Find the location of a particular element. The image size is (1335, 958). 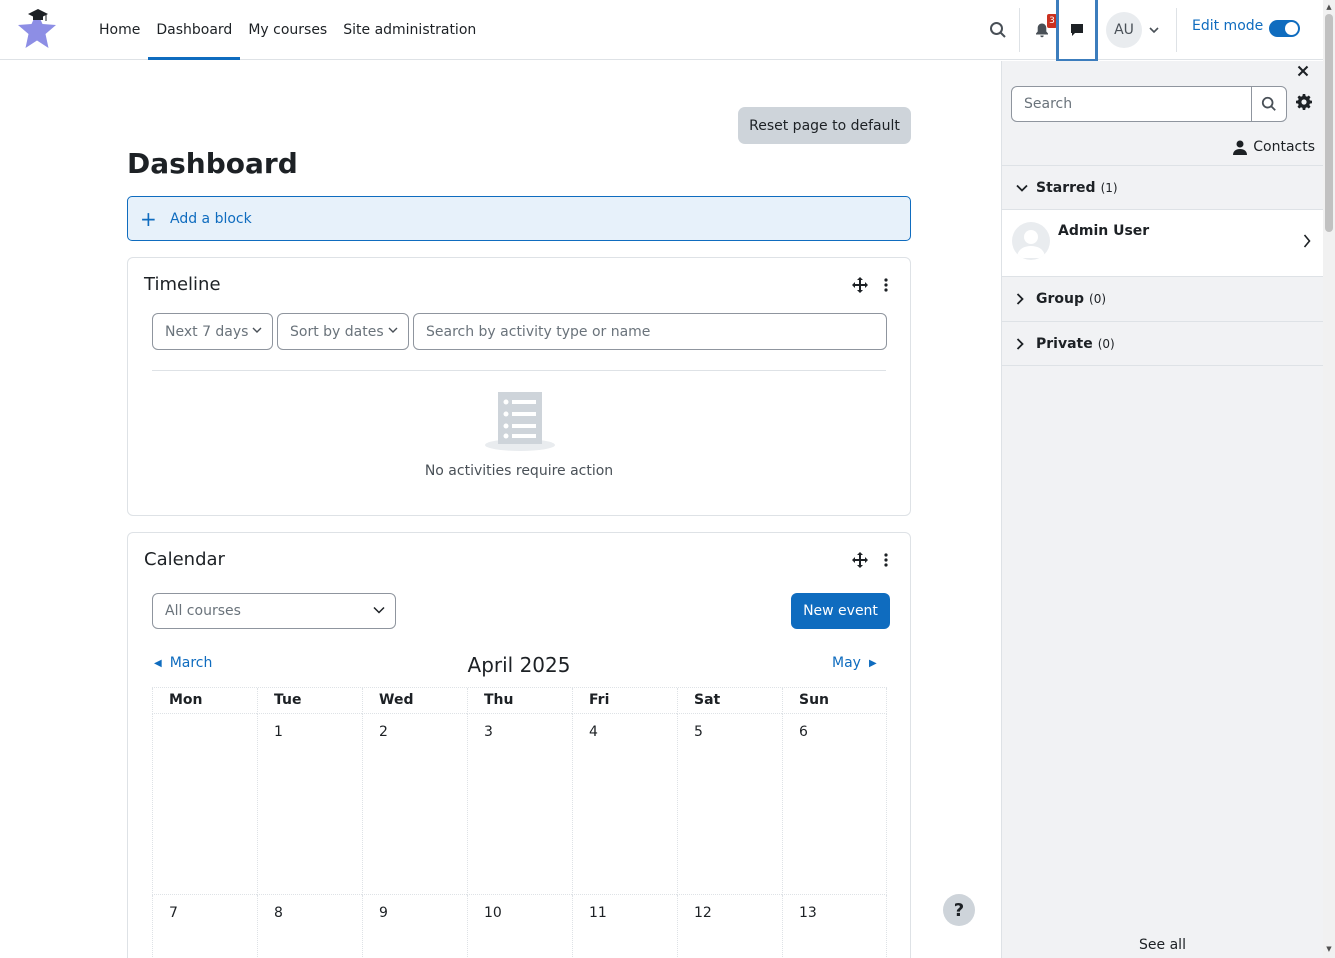

next-month-link: May ▶ is located at coordinates (854, 663).